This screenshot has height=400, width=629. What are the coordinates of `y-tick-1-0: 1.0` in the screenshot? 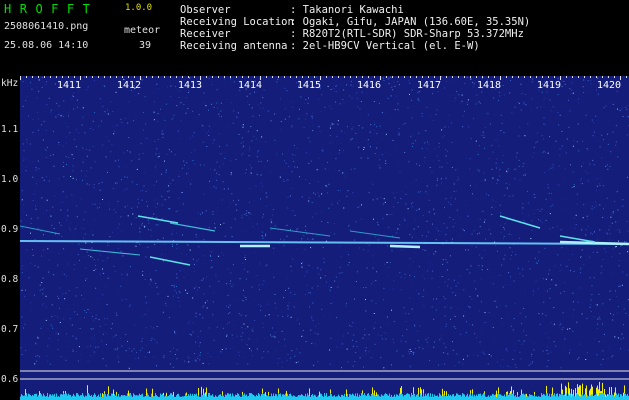 It's located at (10, 179).